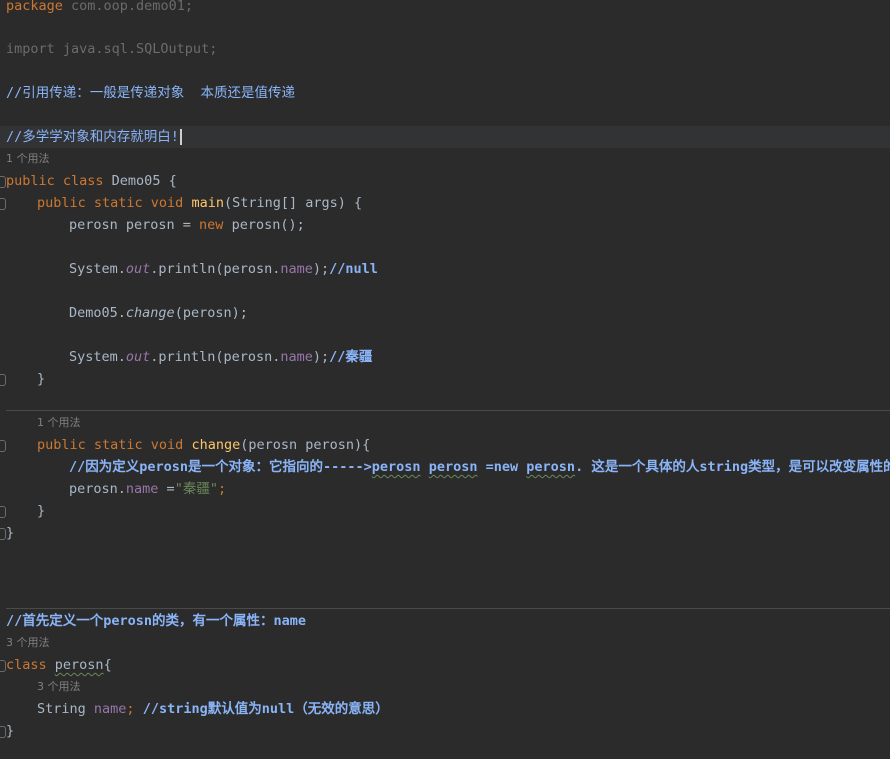 The image size is (890, 759). I want to click on keyword: package, so click(34, 7).